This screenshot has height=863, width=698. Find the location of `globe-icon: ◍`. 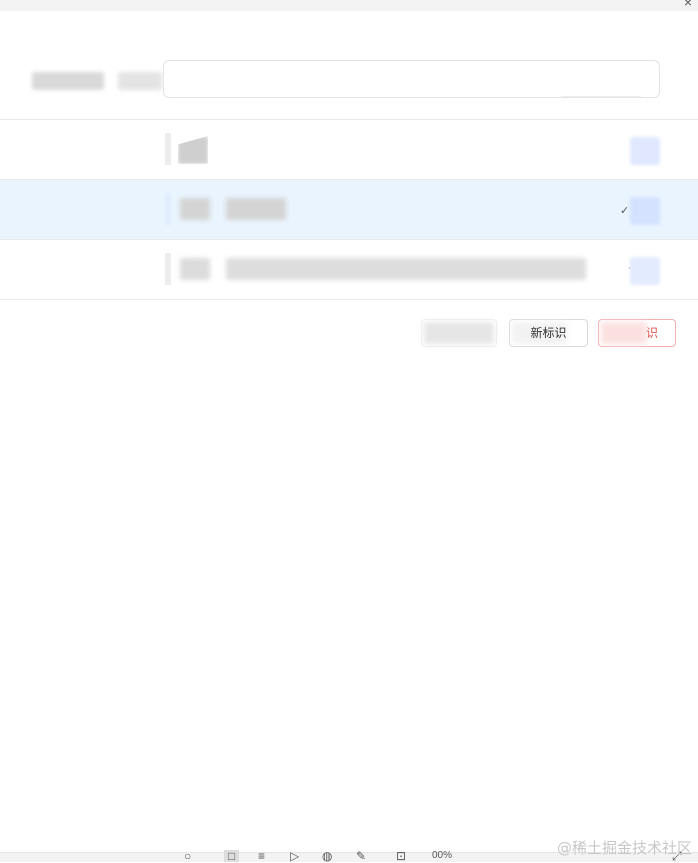

globe-icon: ◍ is located at coordinates (327, 856).